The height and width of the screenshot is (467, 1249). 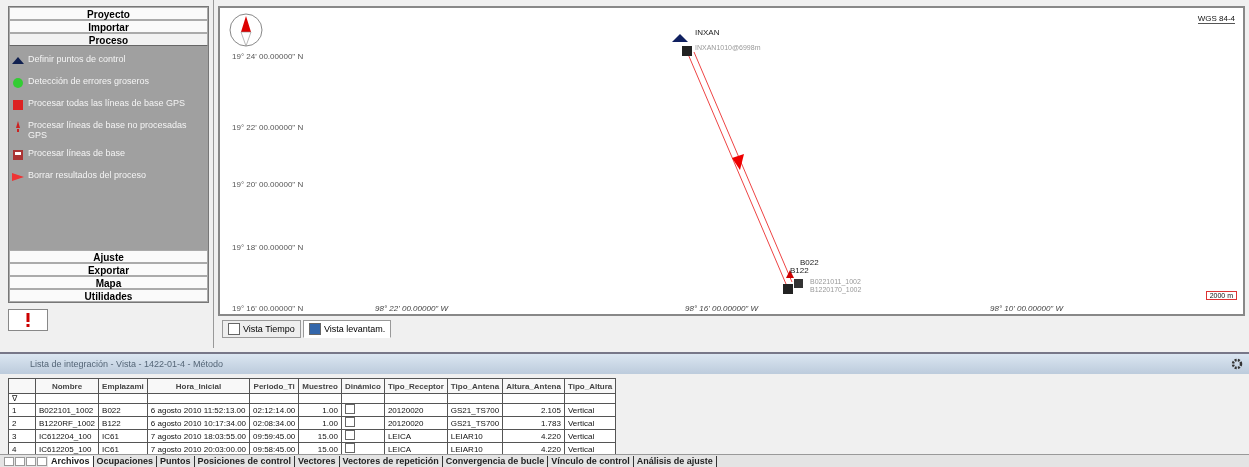 What do you see at coordinates (18, 177) in the screenshot?
I see `flag-icon` at bounding box center [18, 177].